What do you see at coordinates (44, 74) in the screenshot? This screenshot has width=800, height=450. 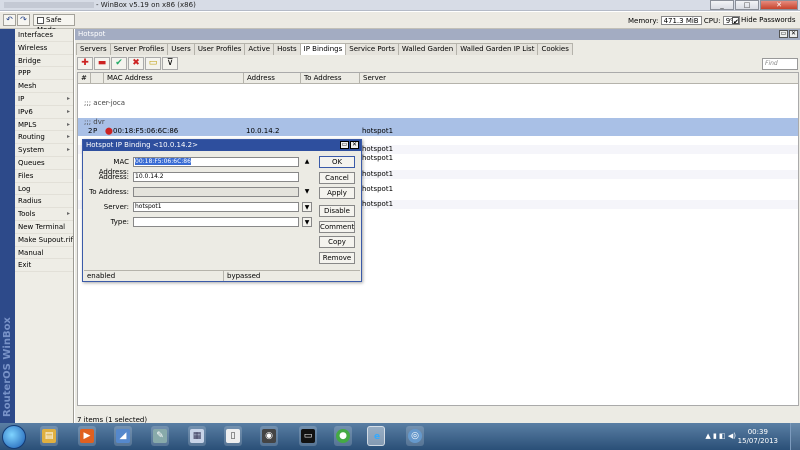 I see `sidebar-item-ppp: PPP` at bounding box center [44, 74].